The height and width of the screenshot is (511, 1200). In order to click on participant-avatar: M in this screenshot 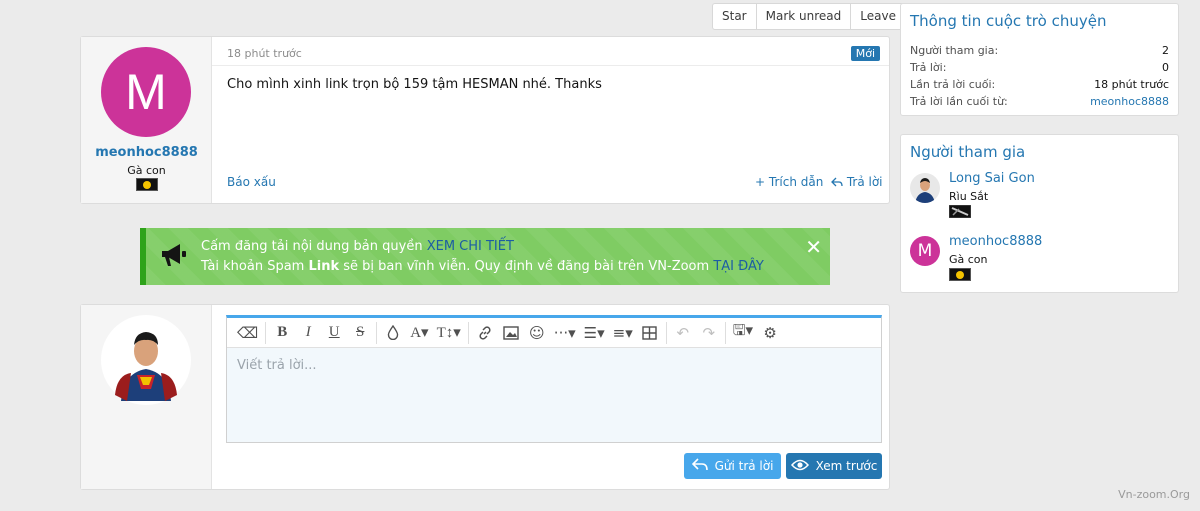, I will do `click(925, 251)`.